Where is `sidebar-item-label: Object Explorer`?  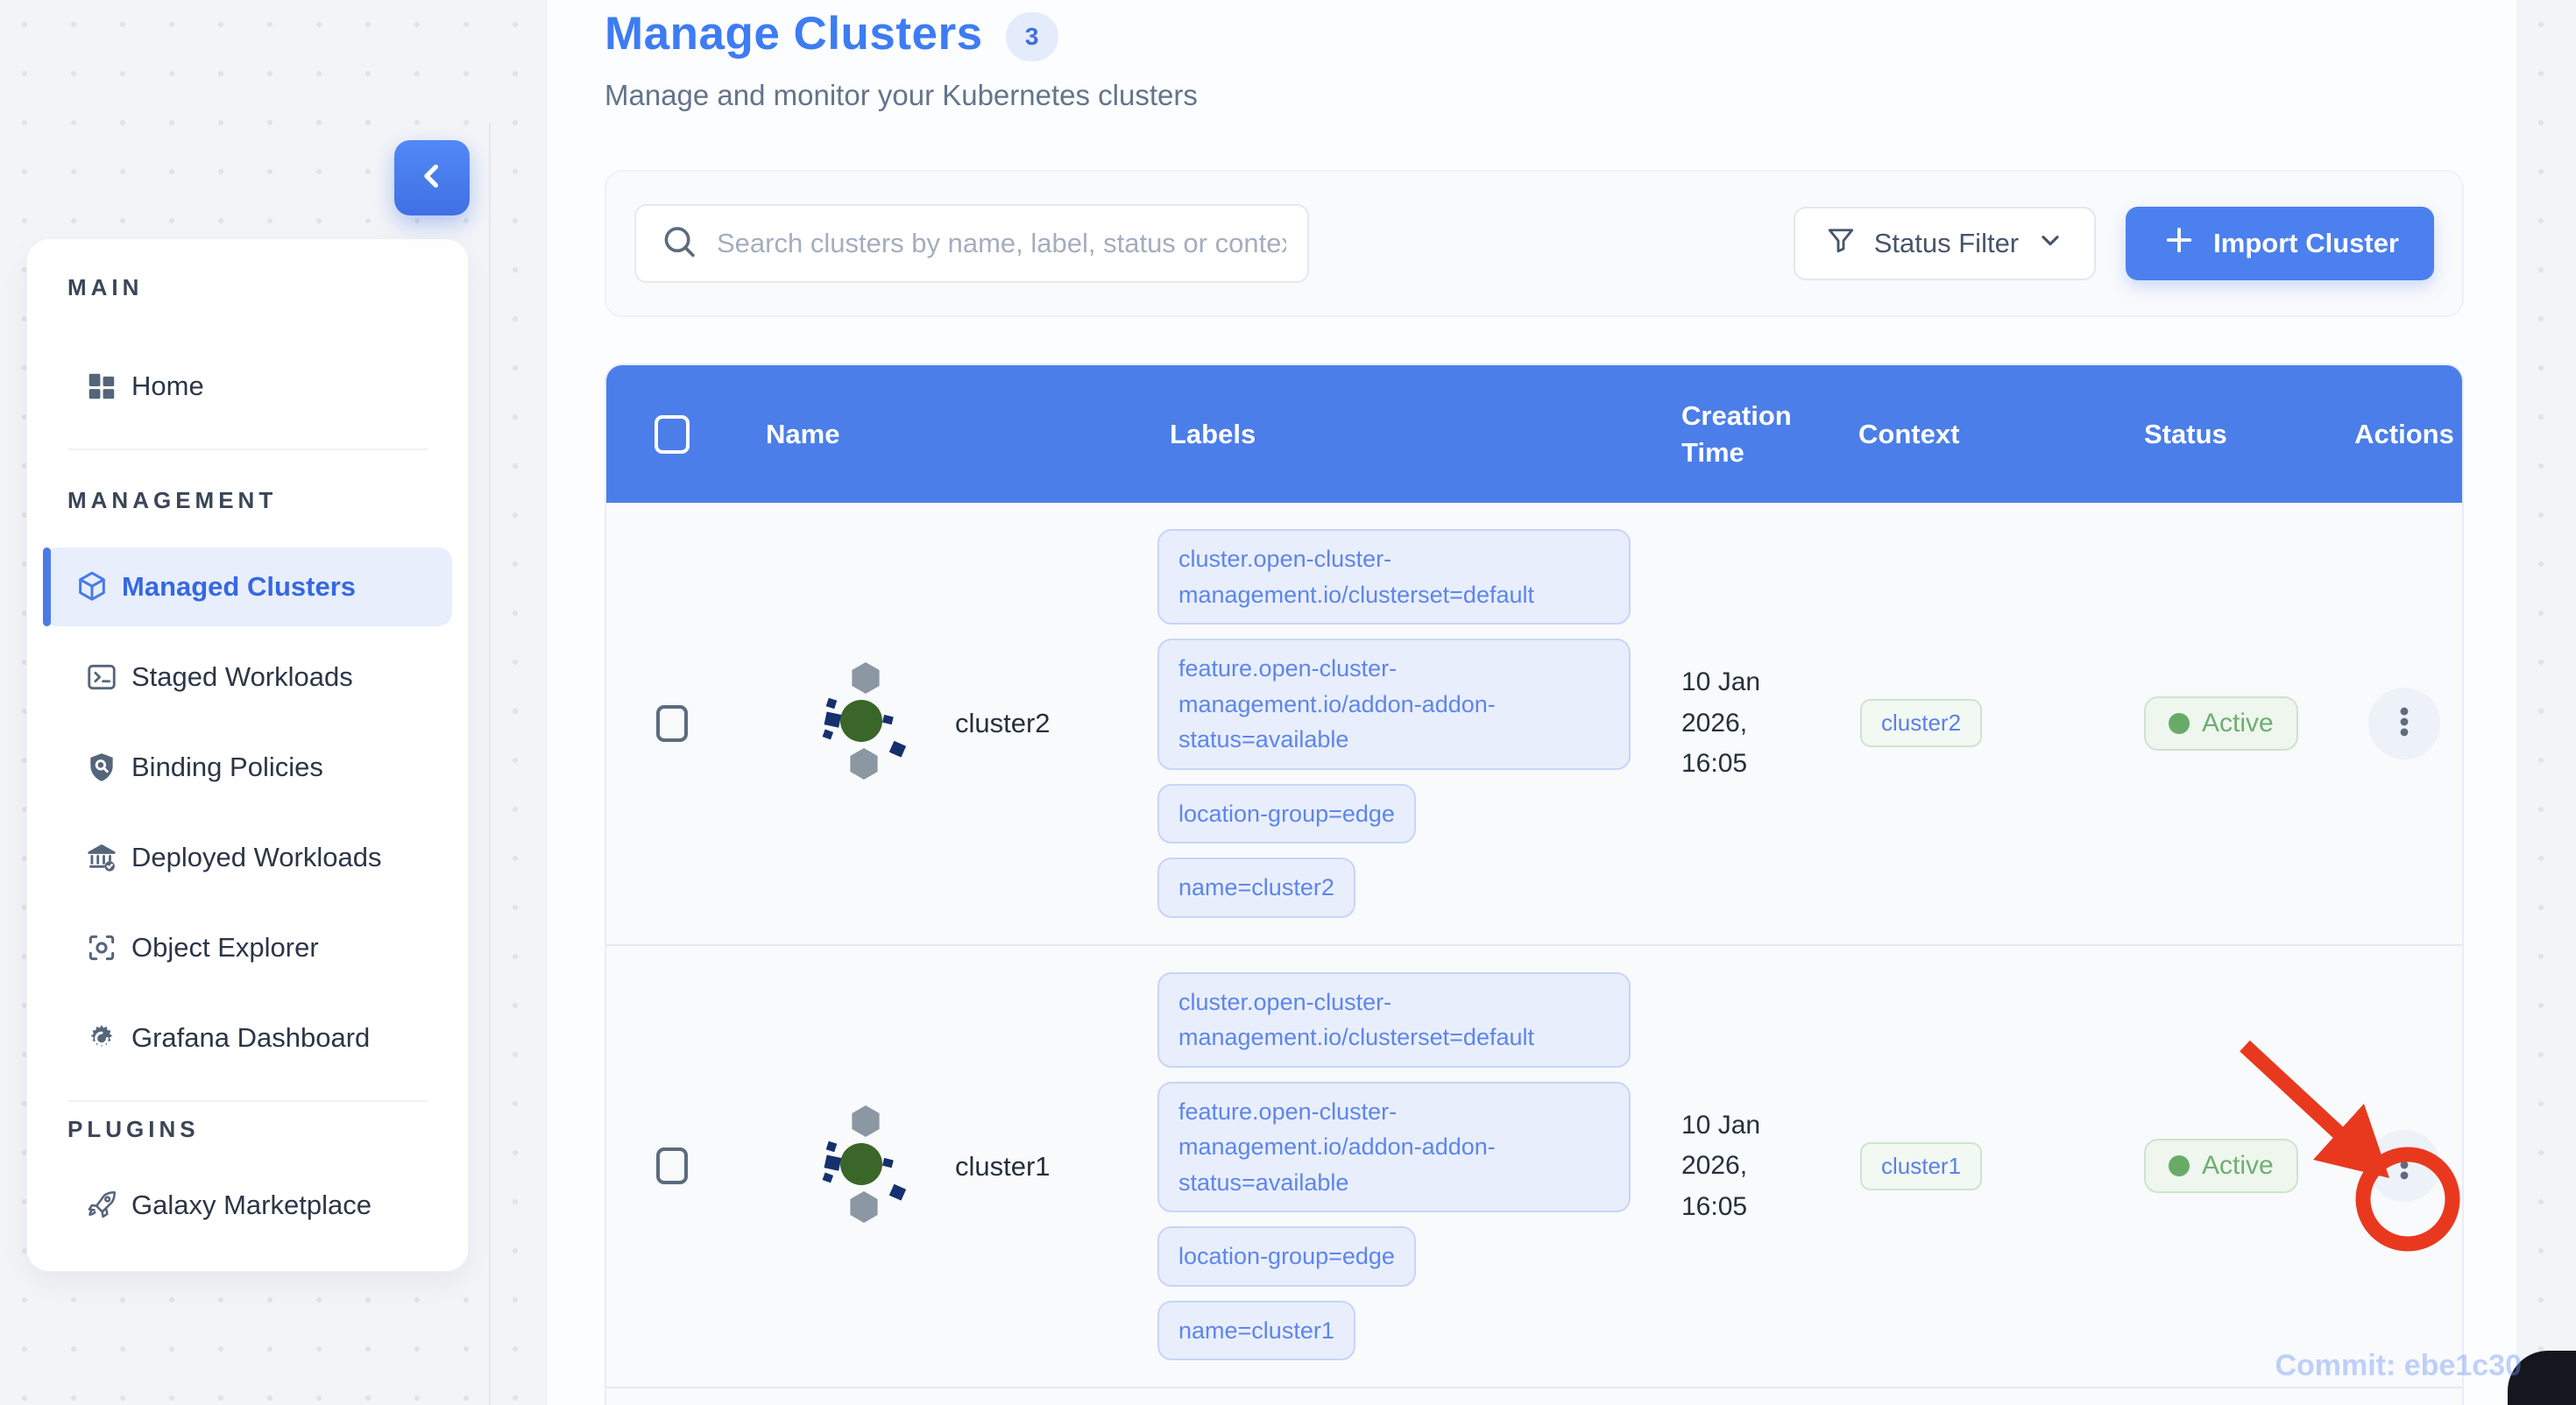 sidebar-item-label: Object Explorer is located at coordinates (225, 947).